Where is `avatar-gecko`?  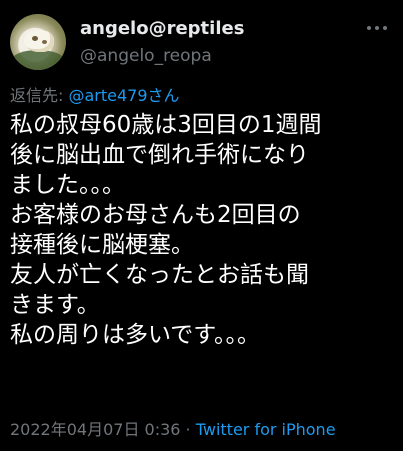
avatar-gecko is located at coordinates (39, 41).